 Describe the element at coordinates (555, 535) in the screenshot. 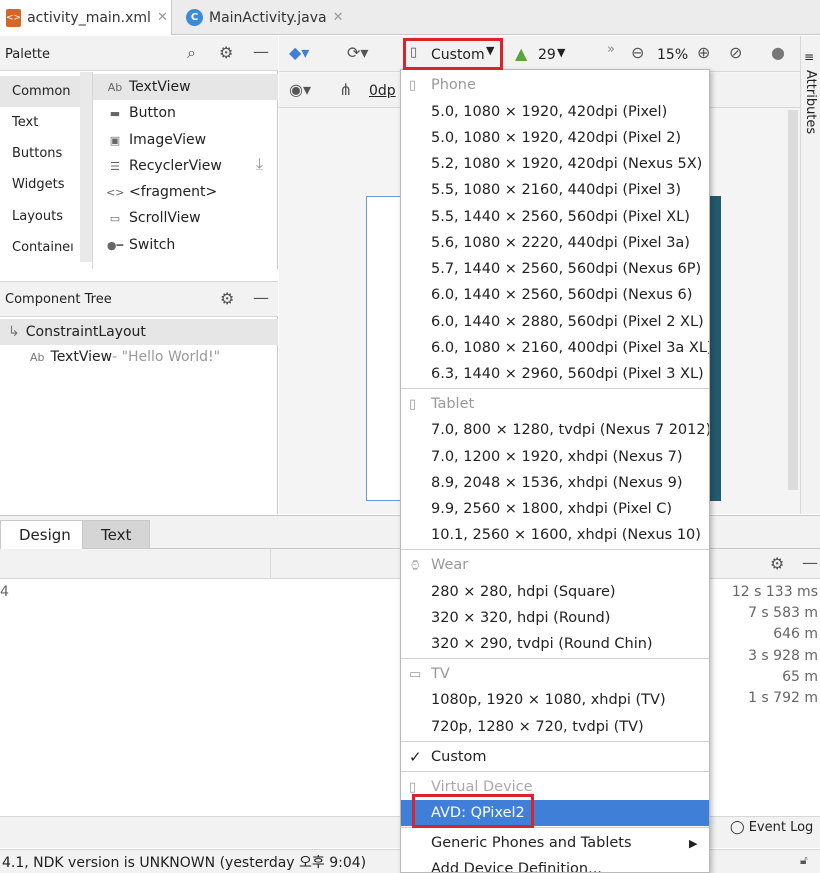

I see `device-option: 10.1, 2560 × 1600, xhdpi (Nexus 10)` at that location.